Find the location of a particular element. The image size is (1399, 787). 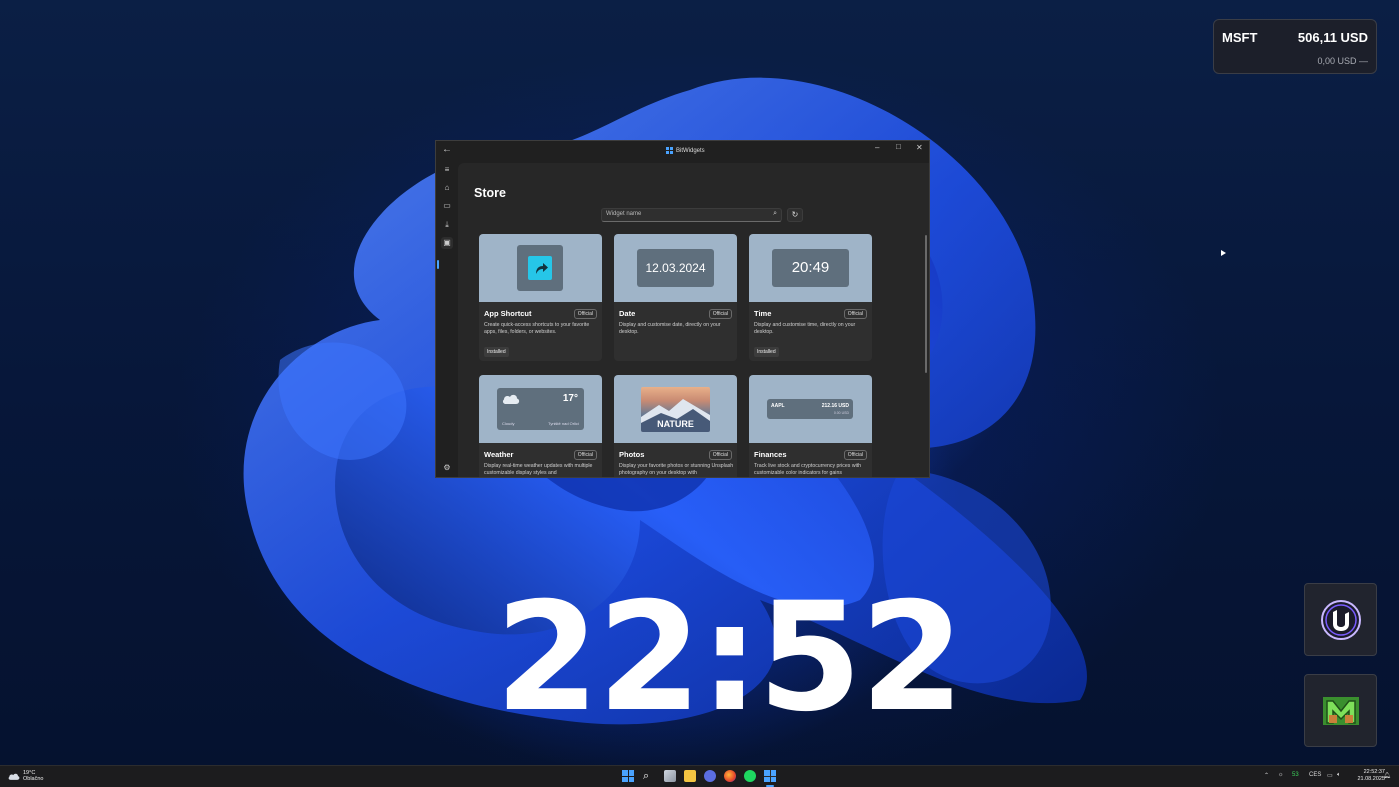

minecraft-launcher-shortcut is located at coordinates (1340, 710).